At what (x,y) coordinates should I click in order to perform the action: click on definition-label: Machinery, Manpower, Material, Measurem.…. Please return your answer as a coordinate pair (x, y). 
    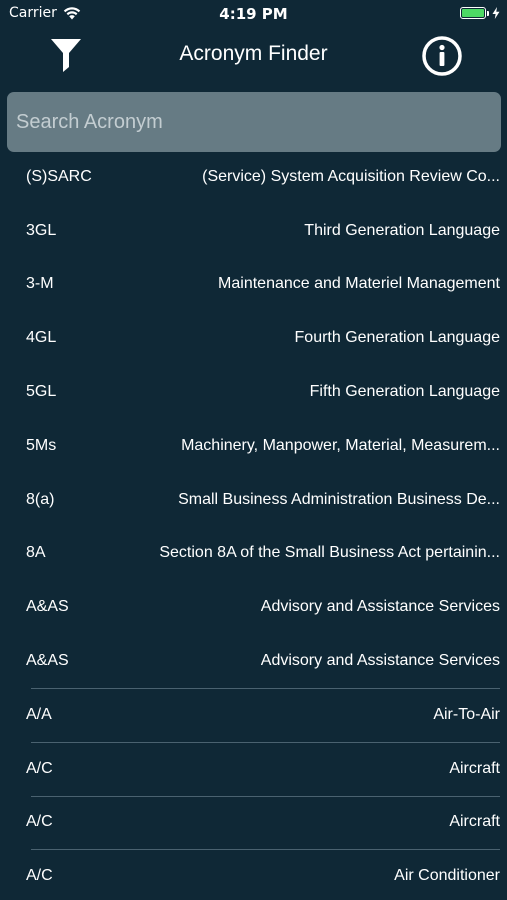
    Looking at the image, I should click on (340, 445).